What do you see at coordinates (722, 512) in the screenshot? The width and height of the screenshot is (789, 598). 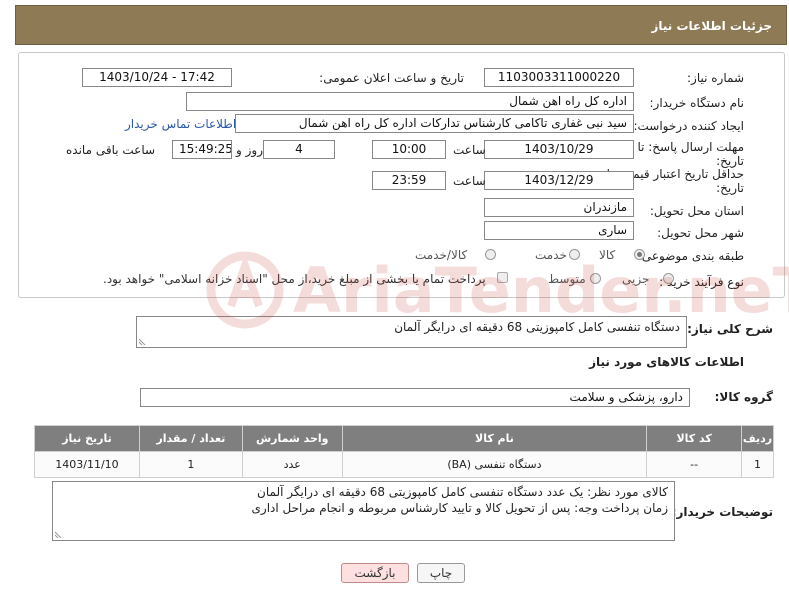 I see `buyer-notes-label: توضیحات خریدار:` at bounding box center [722, 512].